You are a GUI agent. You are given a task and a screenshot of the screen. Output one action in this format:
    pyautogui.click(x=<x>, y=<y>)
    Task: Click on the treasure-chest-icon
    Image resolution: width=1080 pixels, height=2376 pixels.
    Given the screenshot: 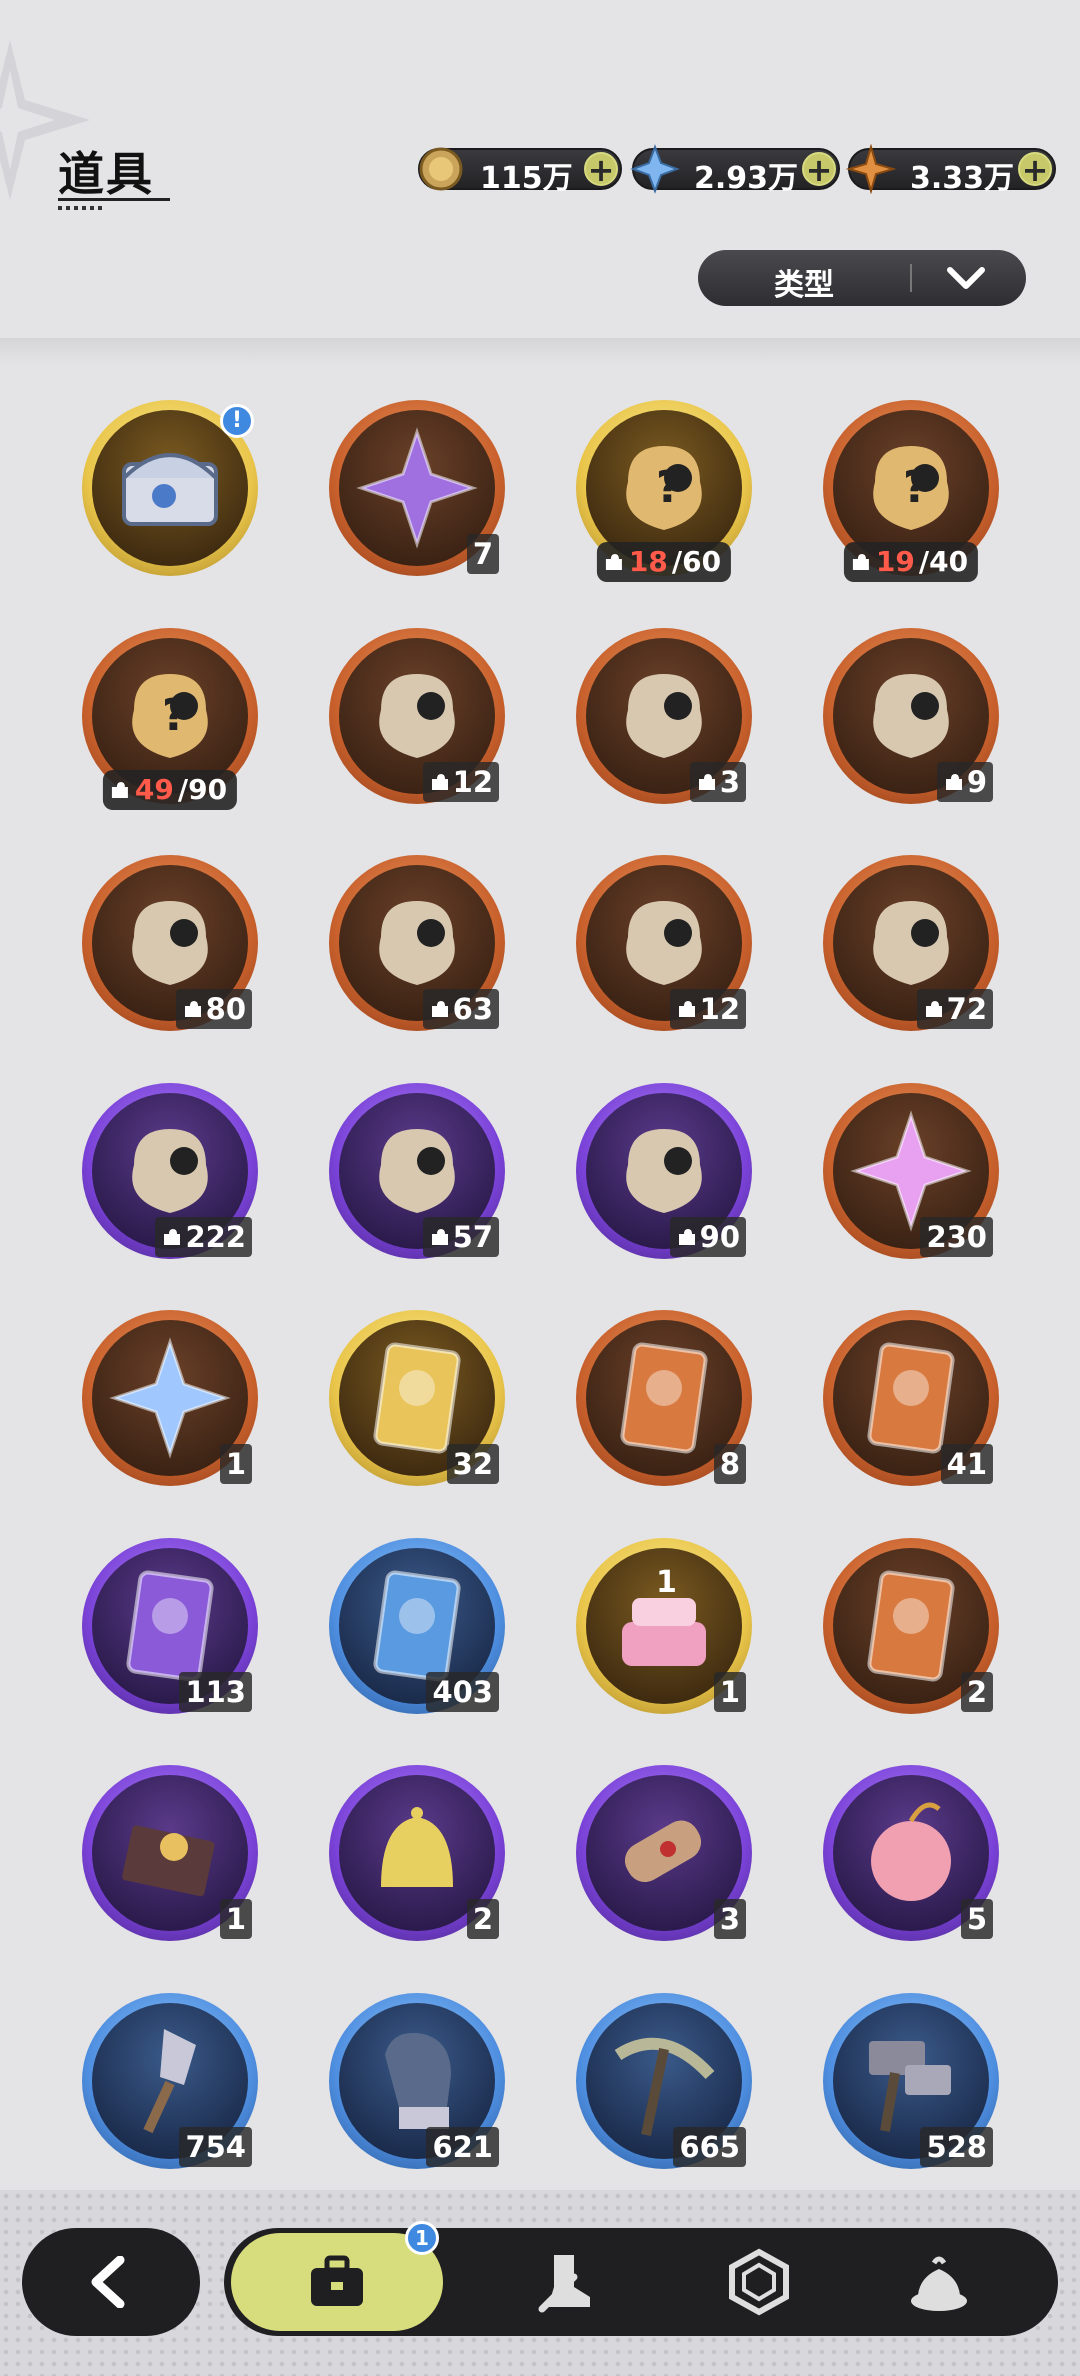 What is the action you would take?
    pyautogui.click(x=170, y=489)
    